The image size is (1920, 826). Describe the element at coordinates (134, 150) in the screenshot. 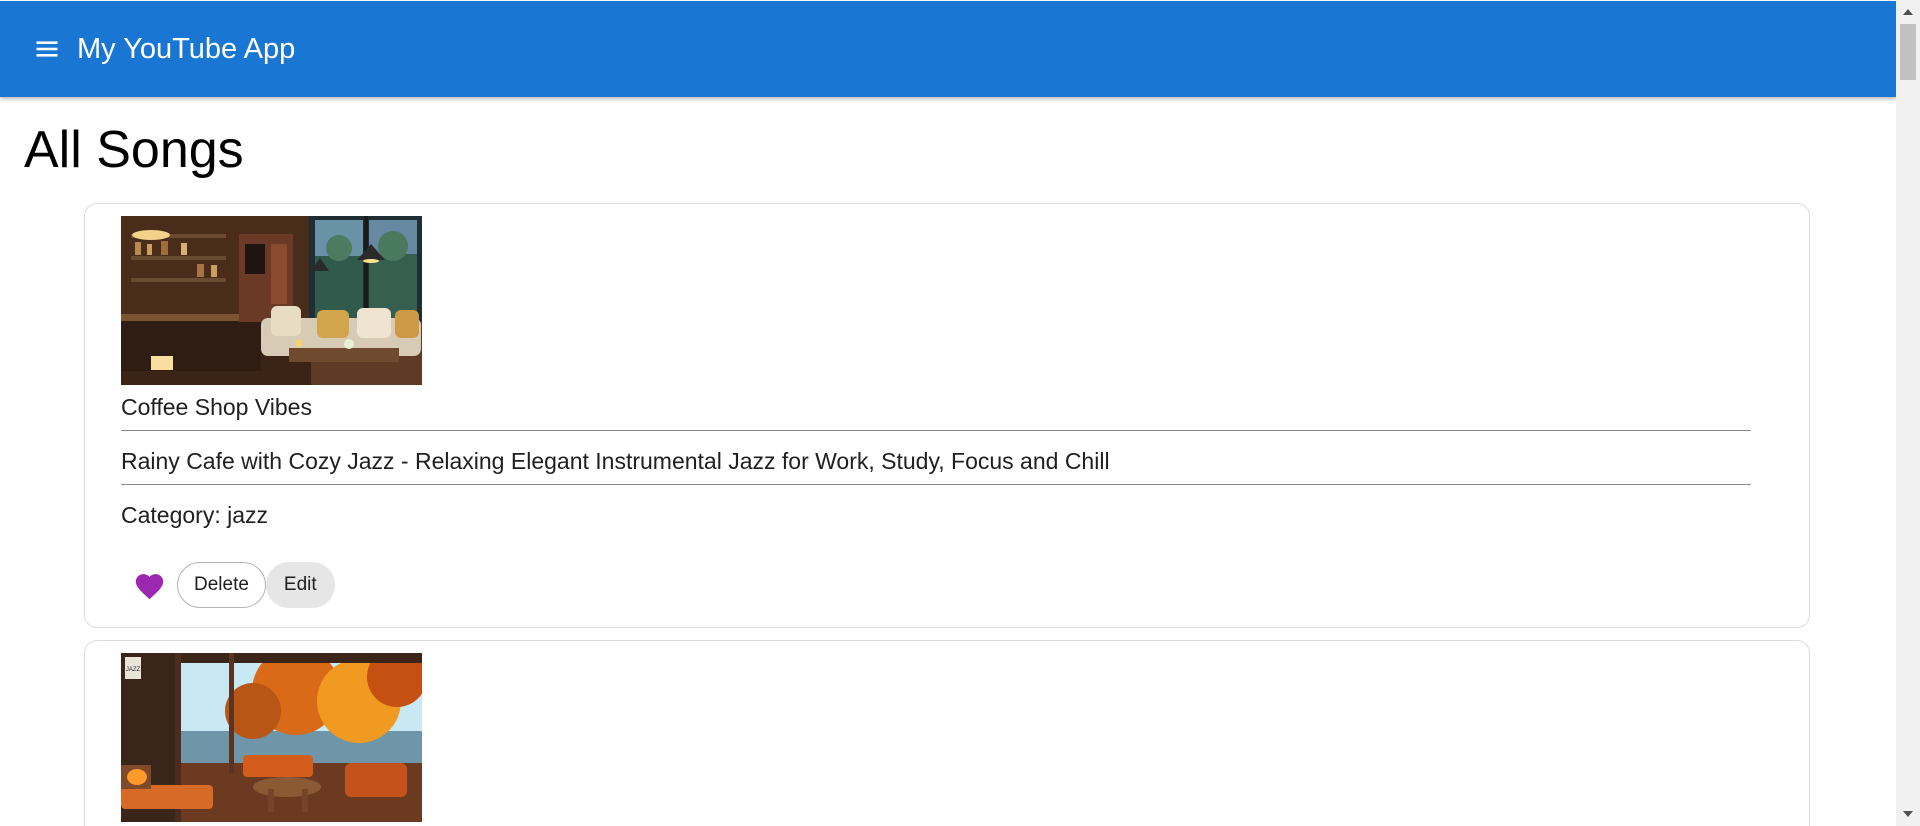

I see `page-title: All Songs` at that location.